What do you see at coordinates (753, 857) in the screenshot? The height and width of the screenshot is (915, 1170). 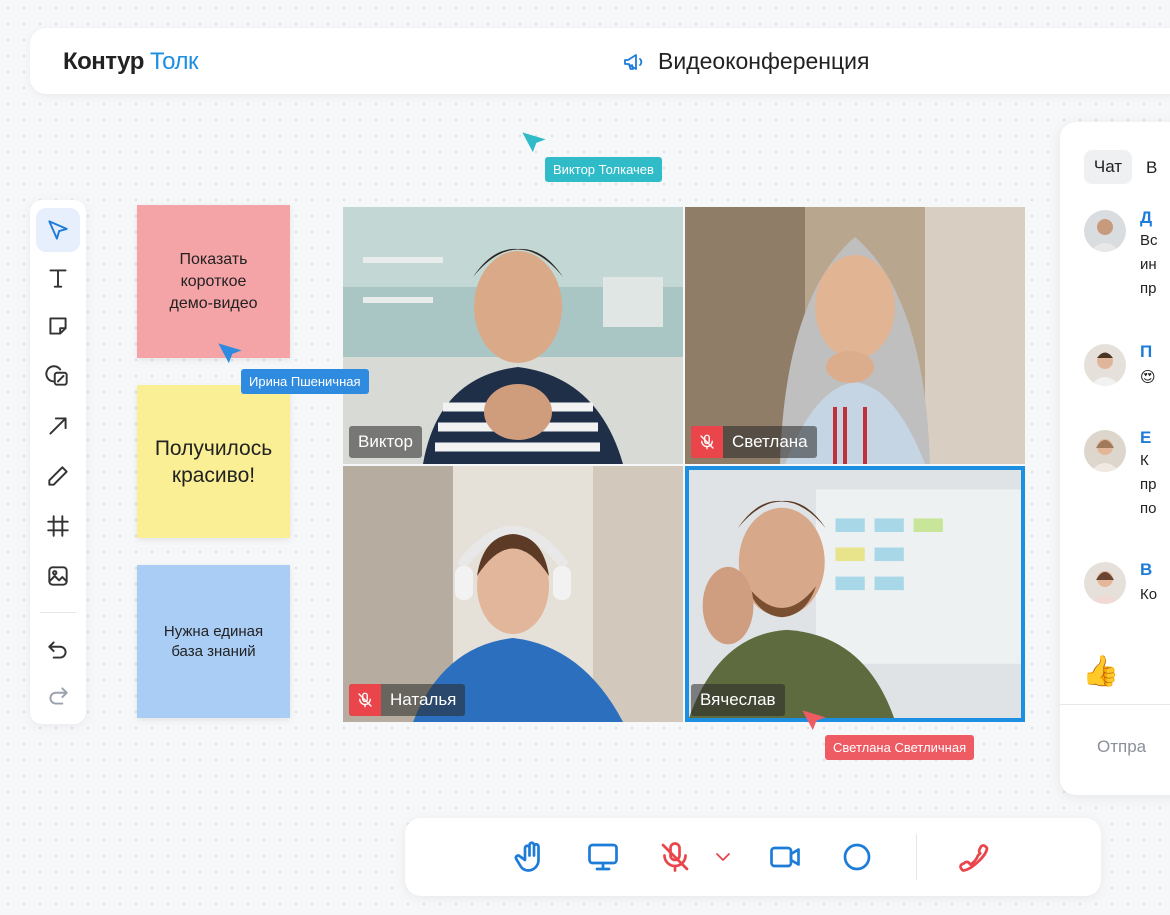 I see `call-controls-bar` at bounding box center [753, 857].